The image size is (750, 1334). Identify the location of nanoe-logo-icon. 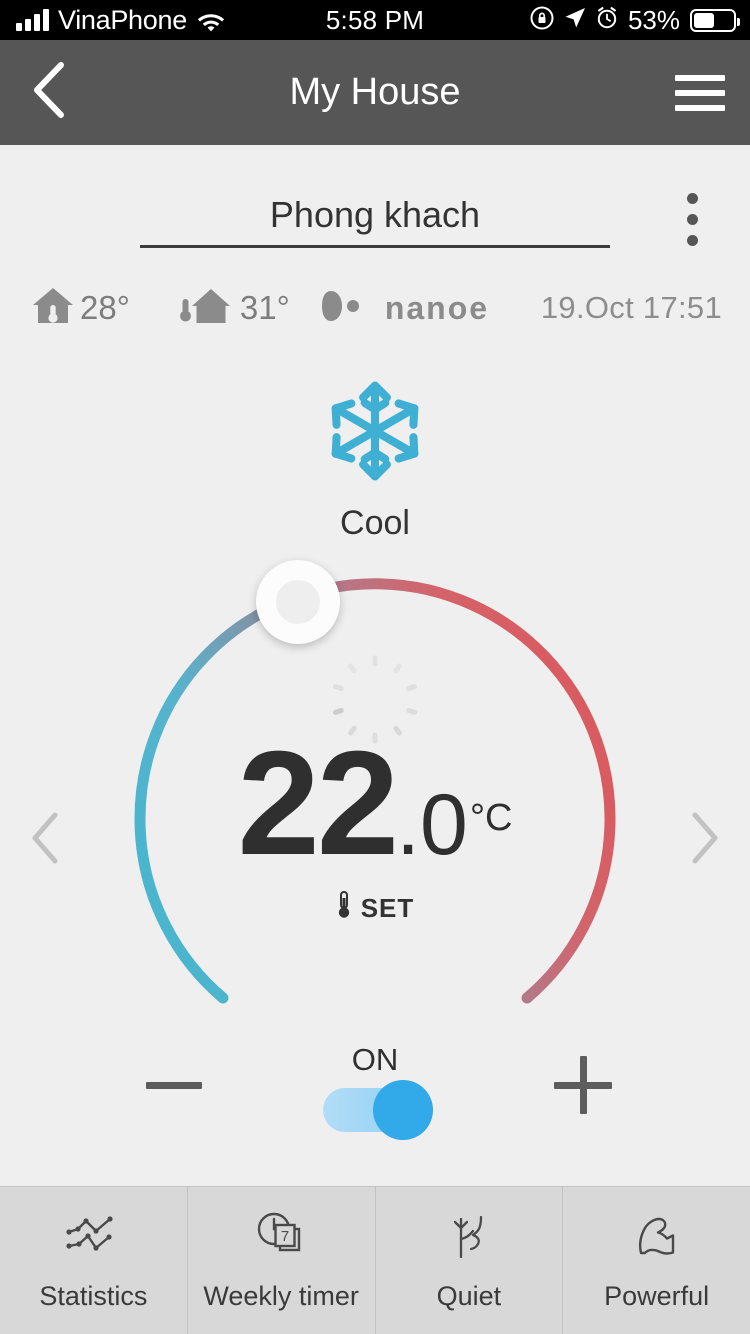
(348, 308).